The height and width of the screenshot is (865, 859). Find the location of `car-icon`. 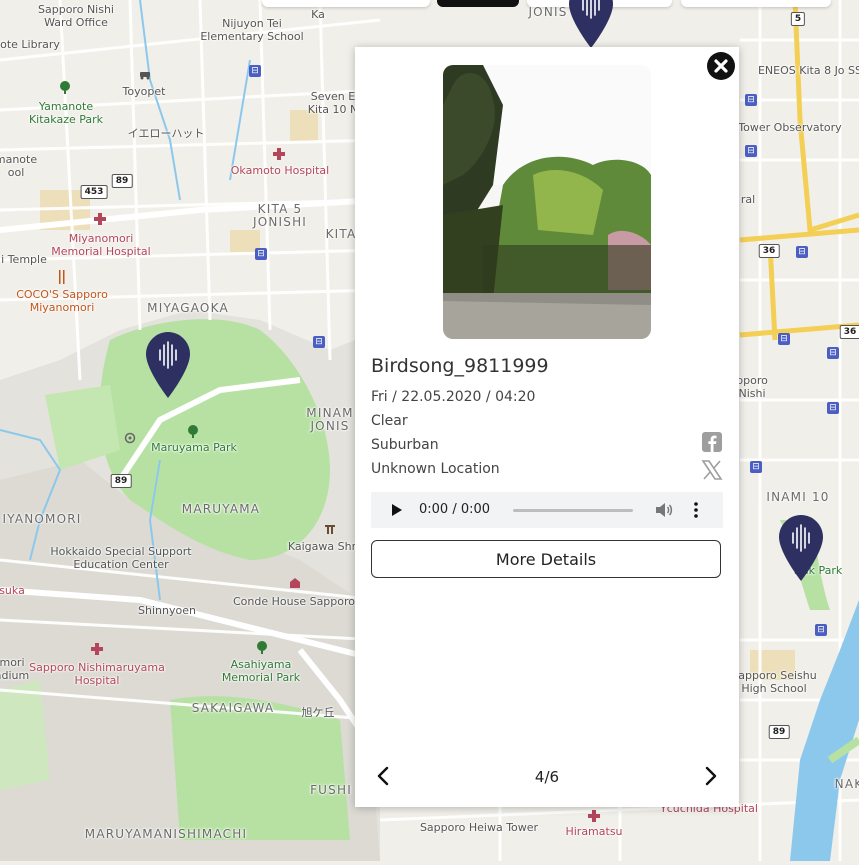

car-icon is located at coordinates (145, 76).